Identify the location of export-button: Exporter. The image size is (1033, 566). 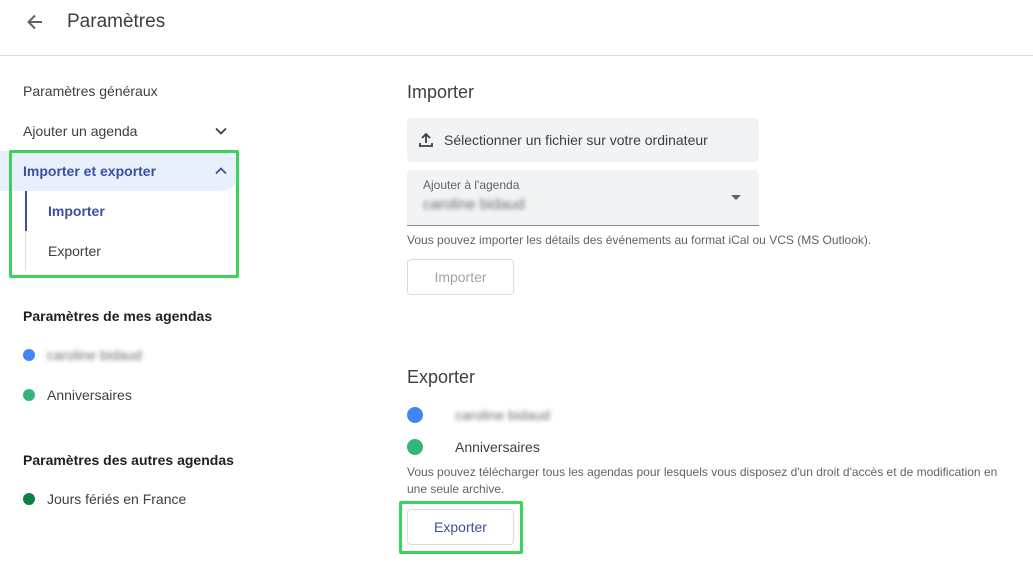
(460, 527).